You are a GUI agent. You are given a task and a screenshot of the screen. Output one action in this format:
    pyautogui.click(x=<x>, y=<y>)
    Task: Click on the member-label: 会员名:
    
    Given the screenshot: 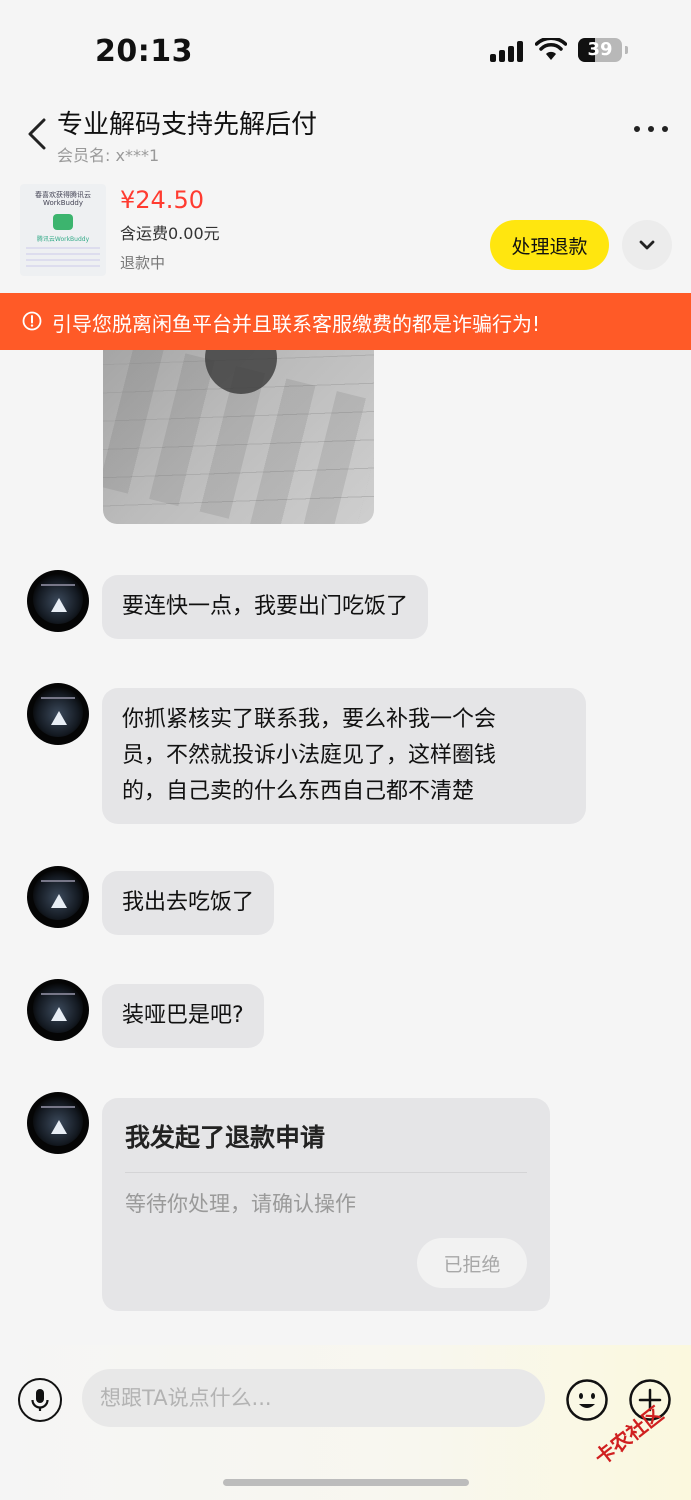 What is the action you would take?
    pyautogui.click(x=84, y=155)
    